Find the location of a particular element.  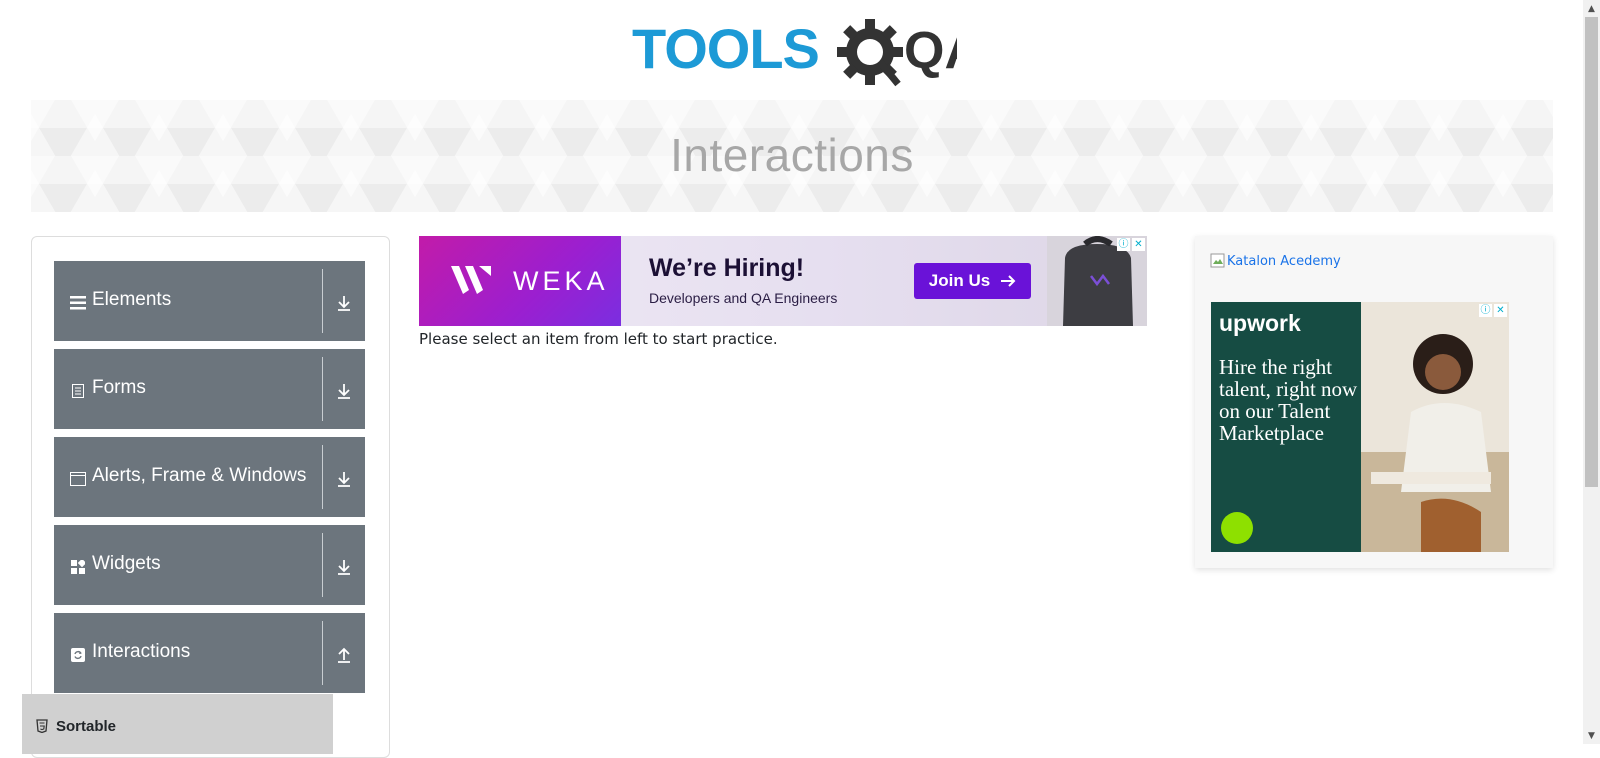

cta-label: Join Us is located at coordinates (959, 280).